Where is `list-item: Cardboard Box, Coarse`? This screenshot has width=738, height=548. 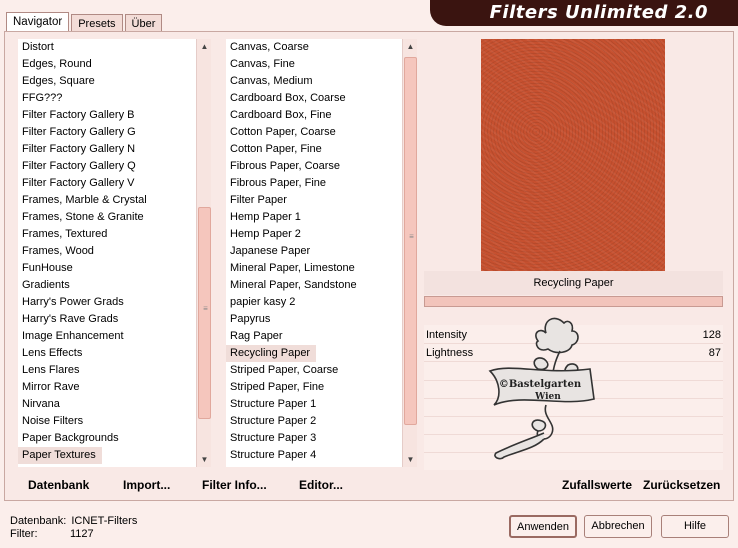
list-item: Cardboard Box, Coarse is located at coordinates (314, 98).